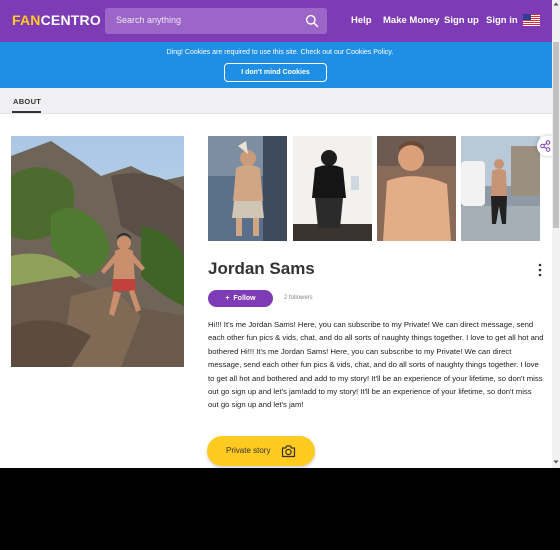 This screenshot has height=550, width=560. What do you see at coordinates (276, 101) in the screenshot?
I see `profile-tab-bar: ABOUT` at bounding box center [276, 101].